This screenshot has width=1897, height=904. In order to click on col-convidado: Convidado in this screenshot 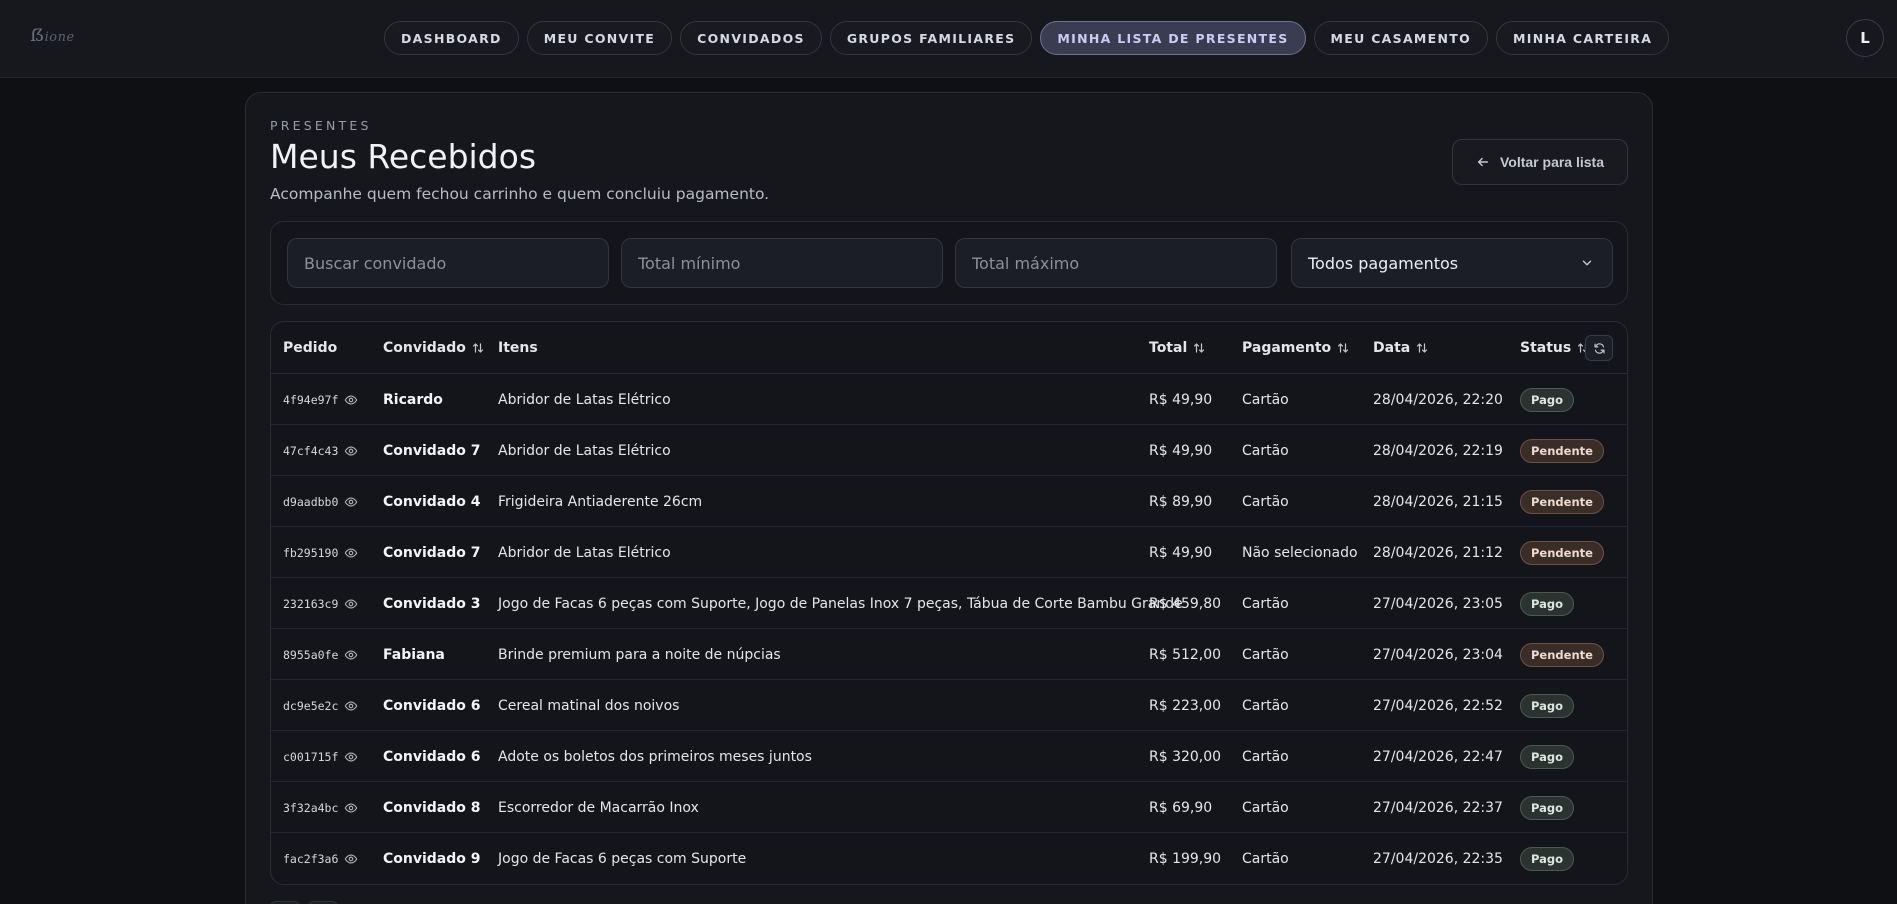, I will do `click(433, 348)`.